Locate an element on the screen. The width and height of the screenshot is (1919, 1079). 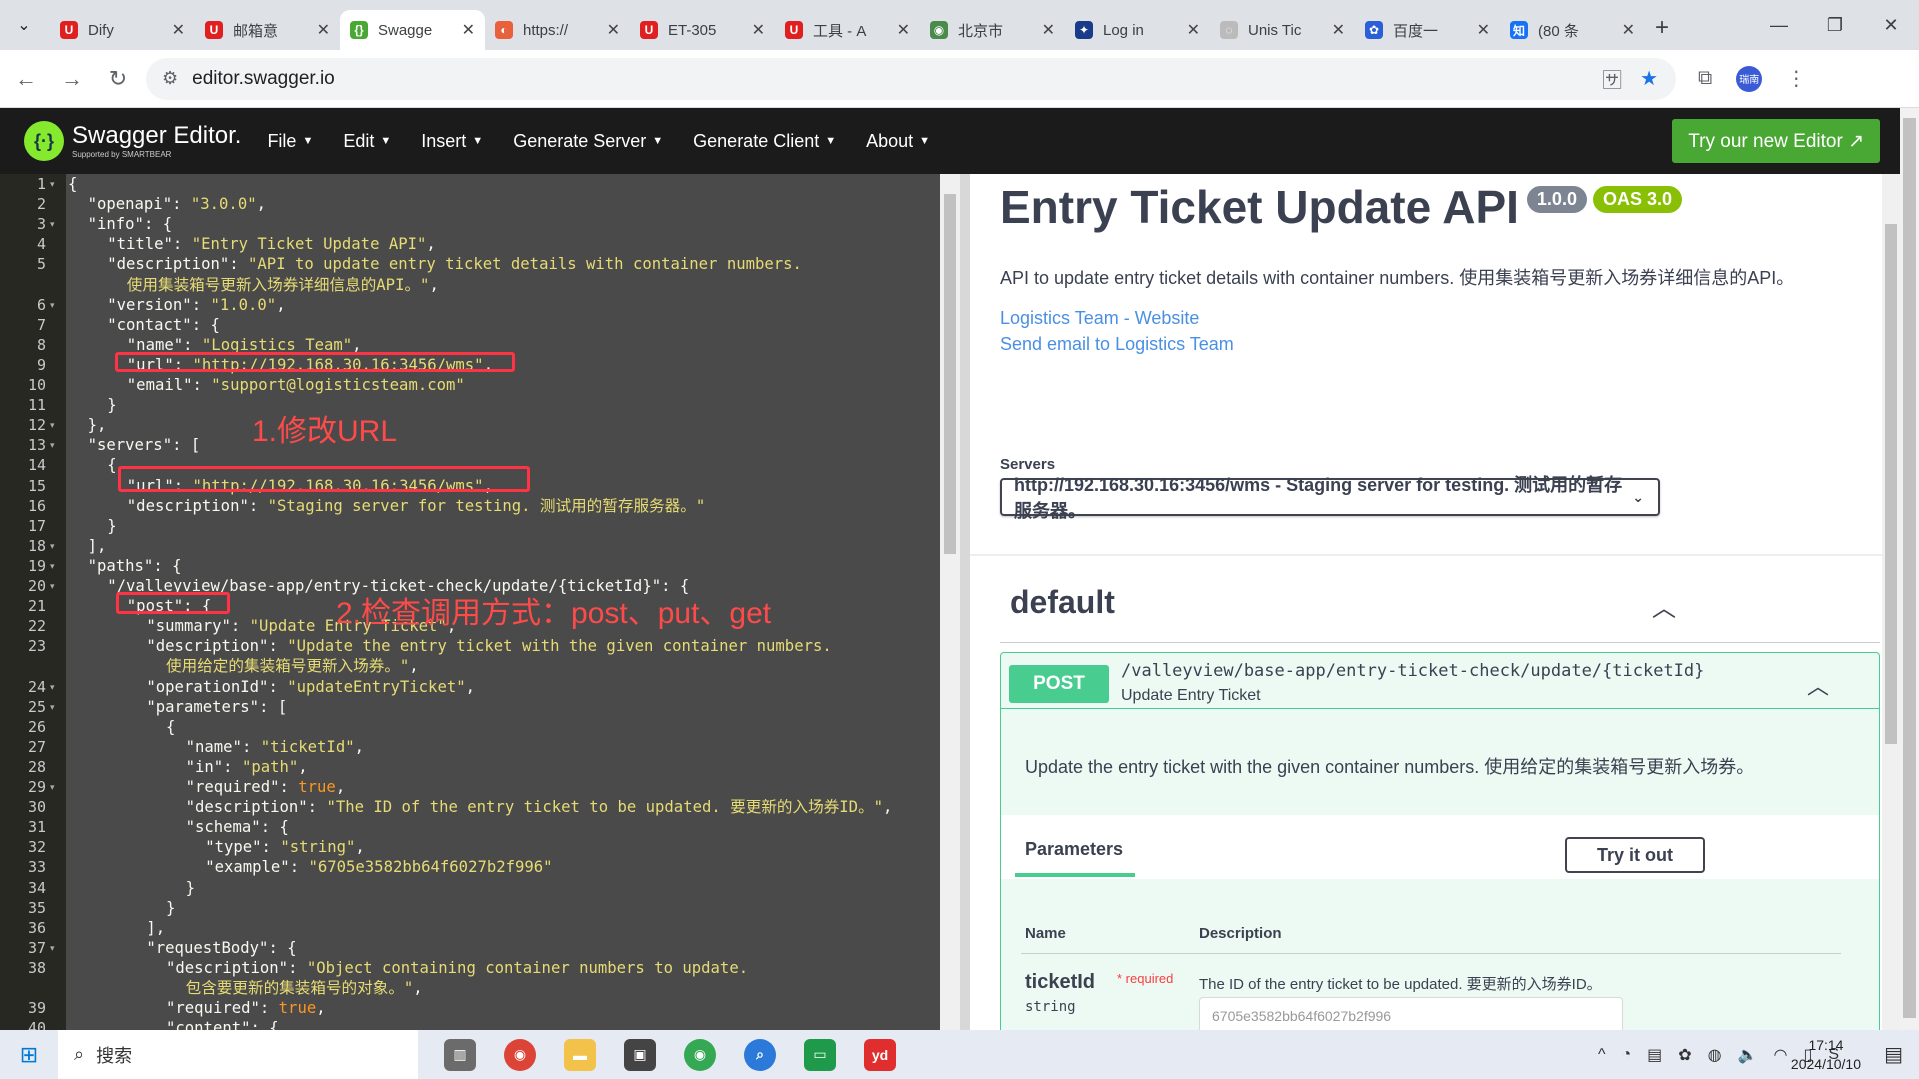
maximize-icon: ❐ is located at coordinates (1835, 25).